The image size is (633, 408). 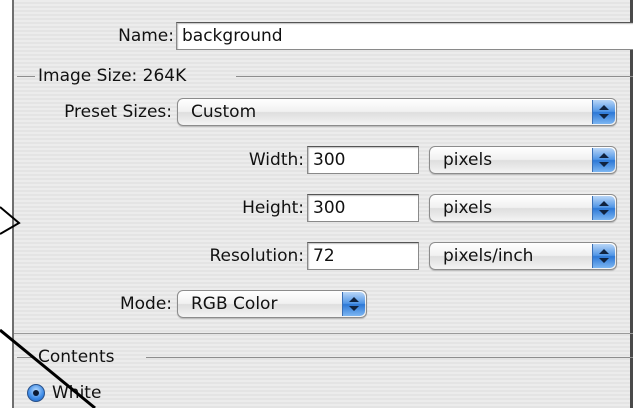 What do you see at coordinates (76, 357) in the screenshot?
I see `contents-label: Contents` at bounding box center [76, 357].